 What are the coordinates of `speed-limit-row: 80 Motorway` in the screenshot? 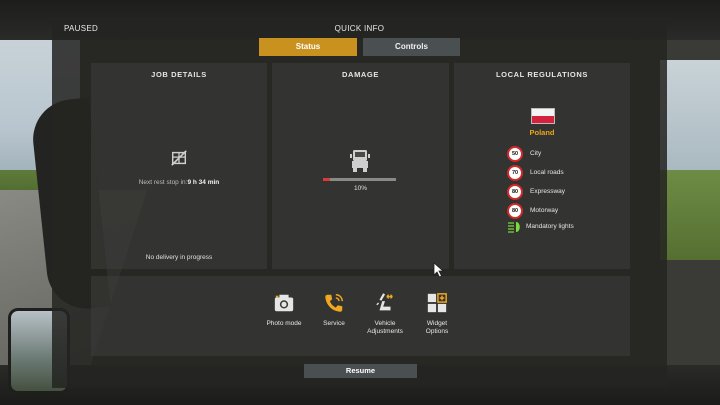 It's located at (533, 210).